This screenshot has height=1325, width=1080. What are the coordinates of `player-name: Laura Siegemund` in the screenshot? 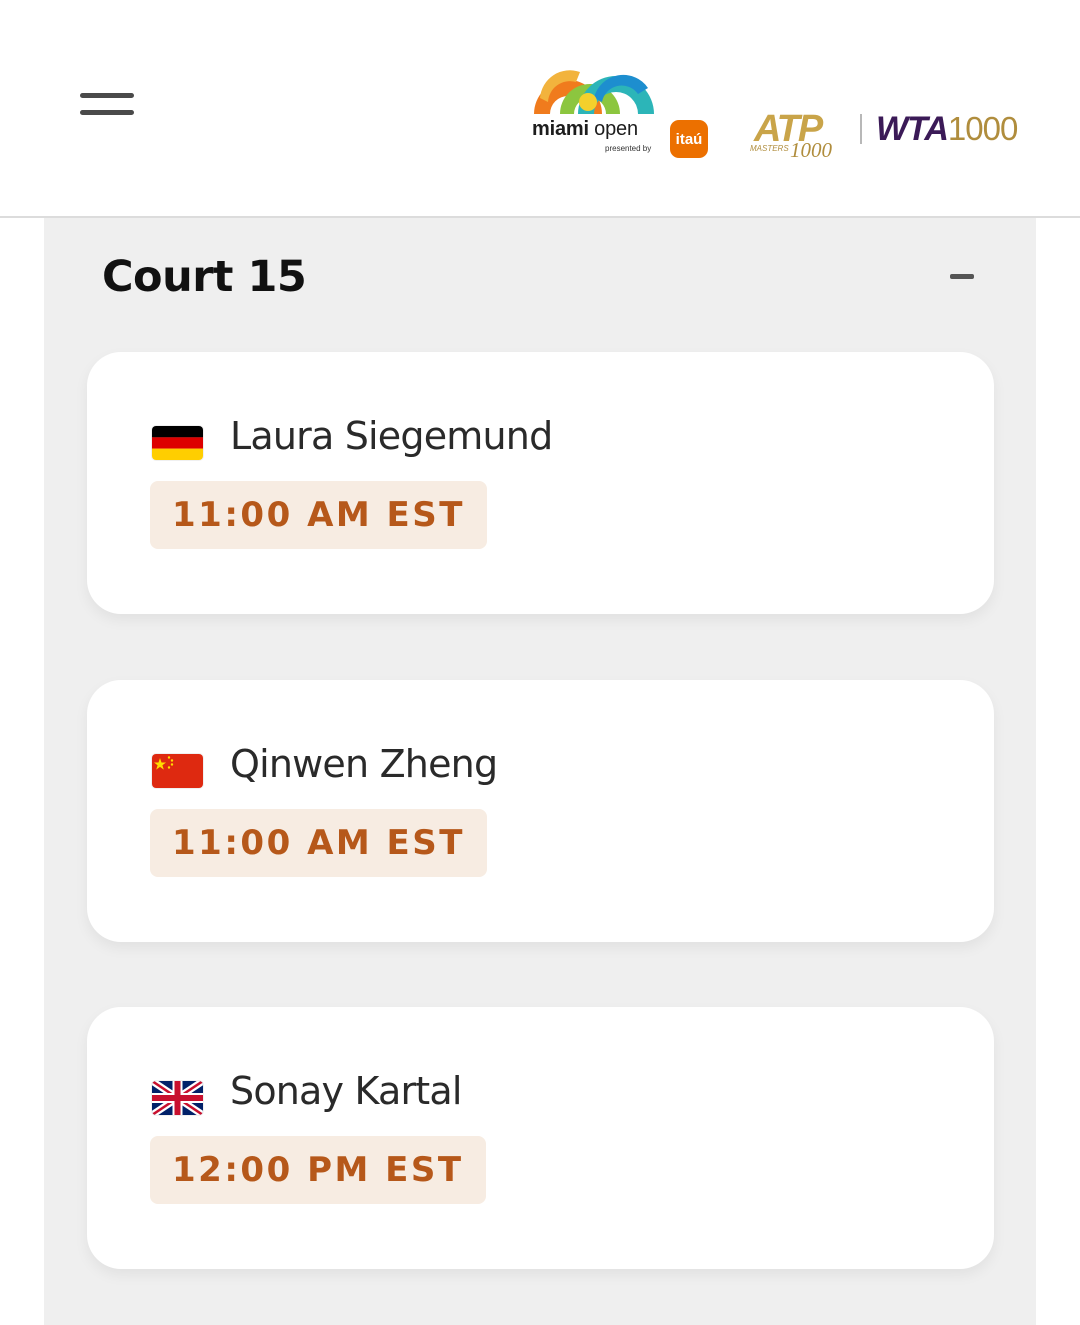 It's located at (391, 436).